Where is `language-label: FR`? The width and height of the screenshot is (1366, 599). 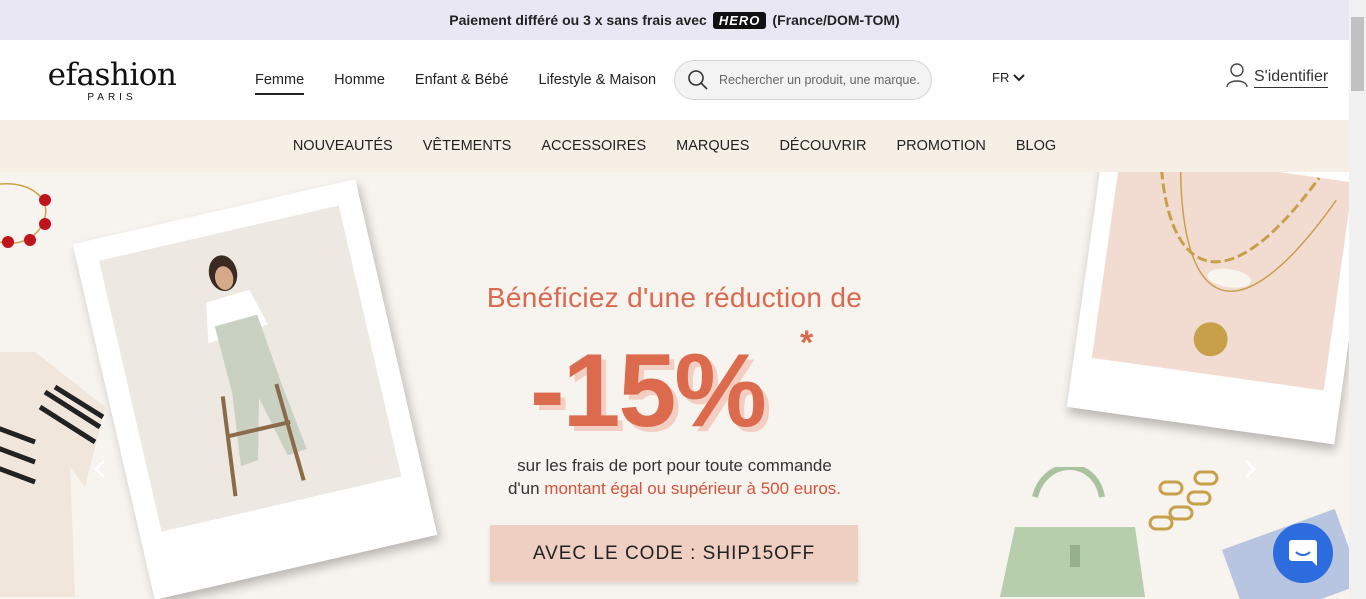
language-label: FR is located at coordinates (1001, 77).